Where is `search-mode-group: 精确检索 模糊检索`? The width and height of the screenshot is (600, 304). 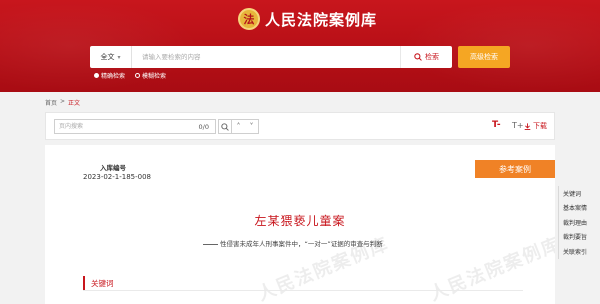 search-mode-group: 精确检索 模糊检索 is located at coordinates (135, 75).